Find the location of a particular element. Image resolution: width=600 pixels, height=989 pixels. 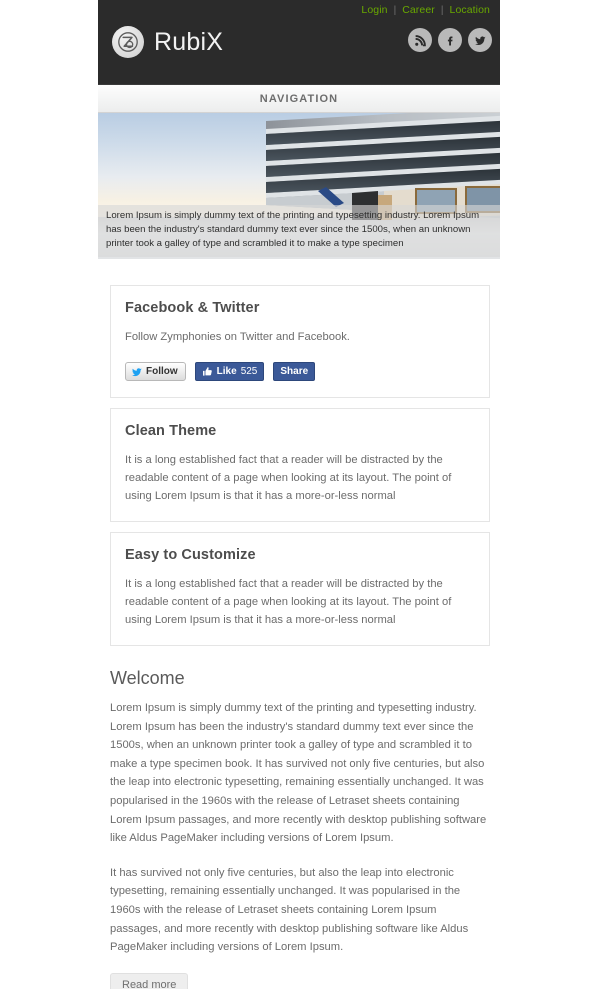

twitter-follow-label: Follow is located at coordinates (162, 371).